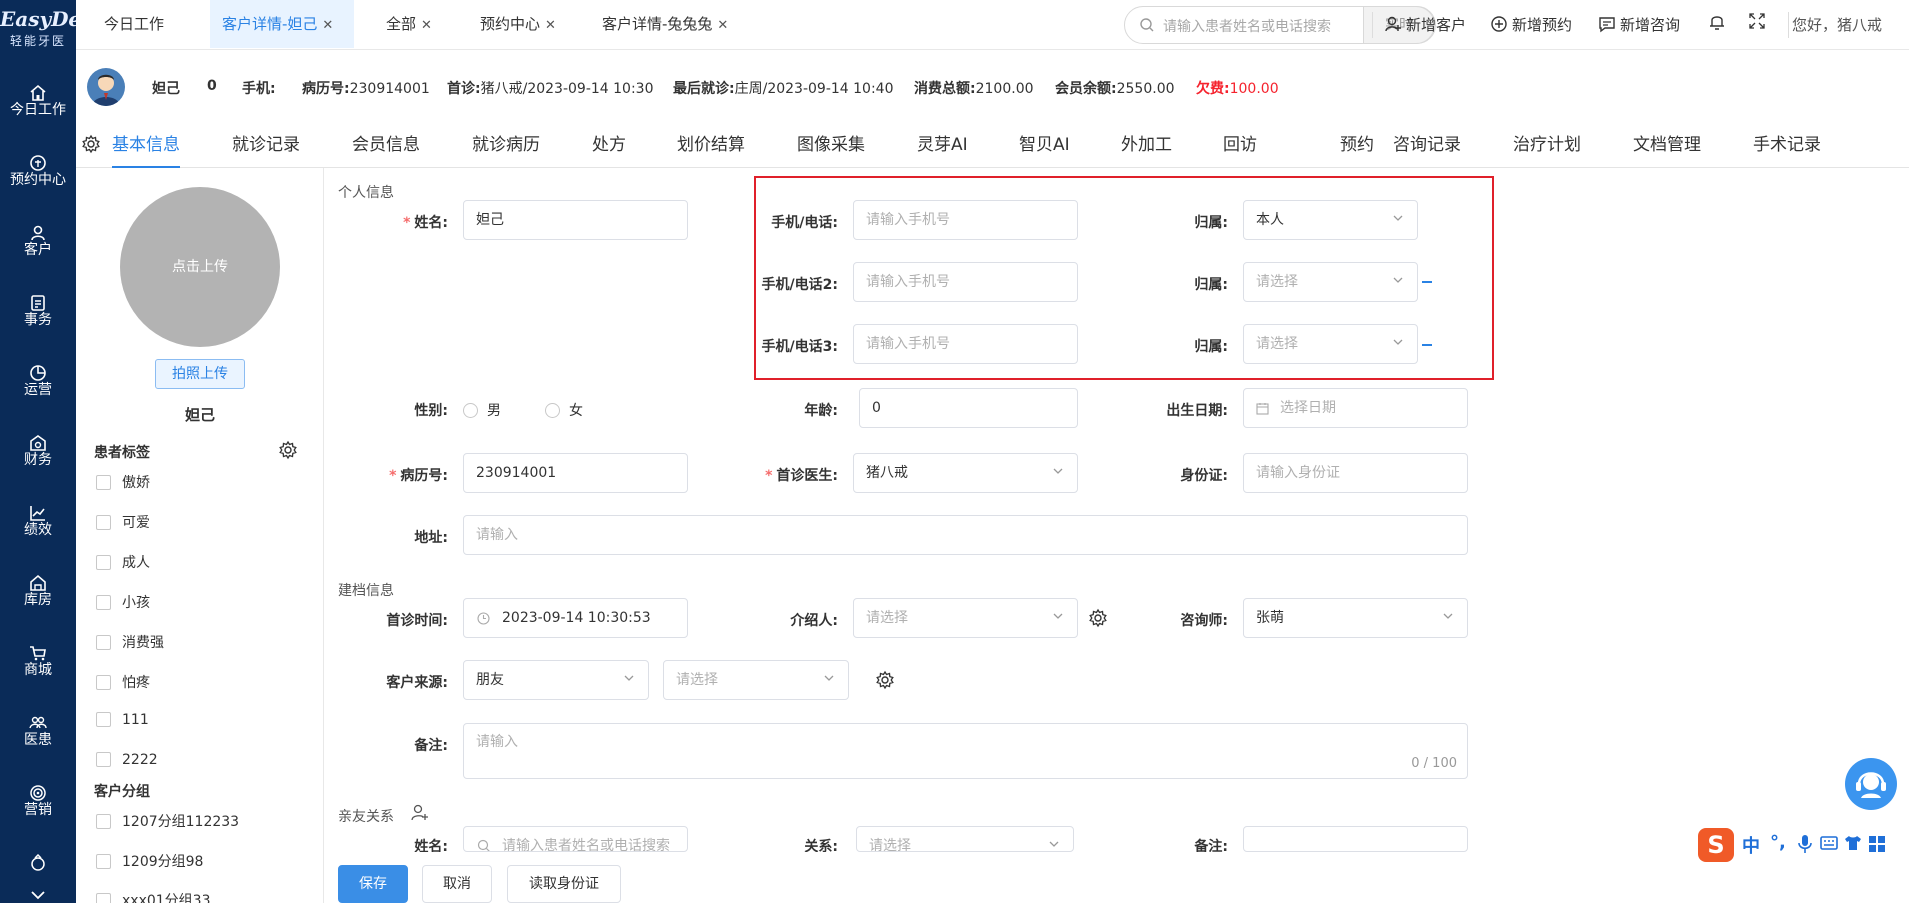 This screenshot has height=903, width=1909. I want to click on remove-phone2-icon, so click(1427, 282).